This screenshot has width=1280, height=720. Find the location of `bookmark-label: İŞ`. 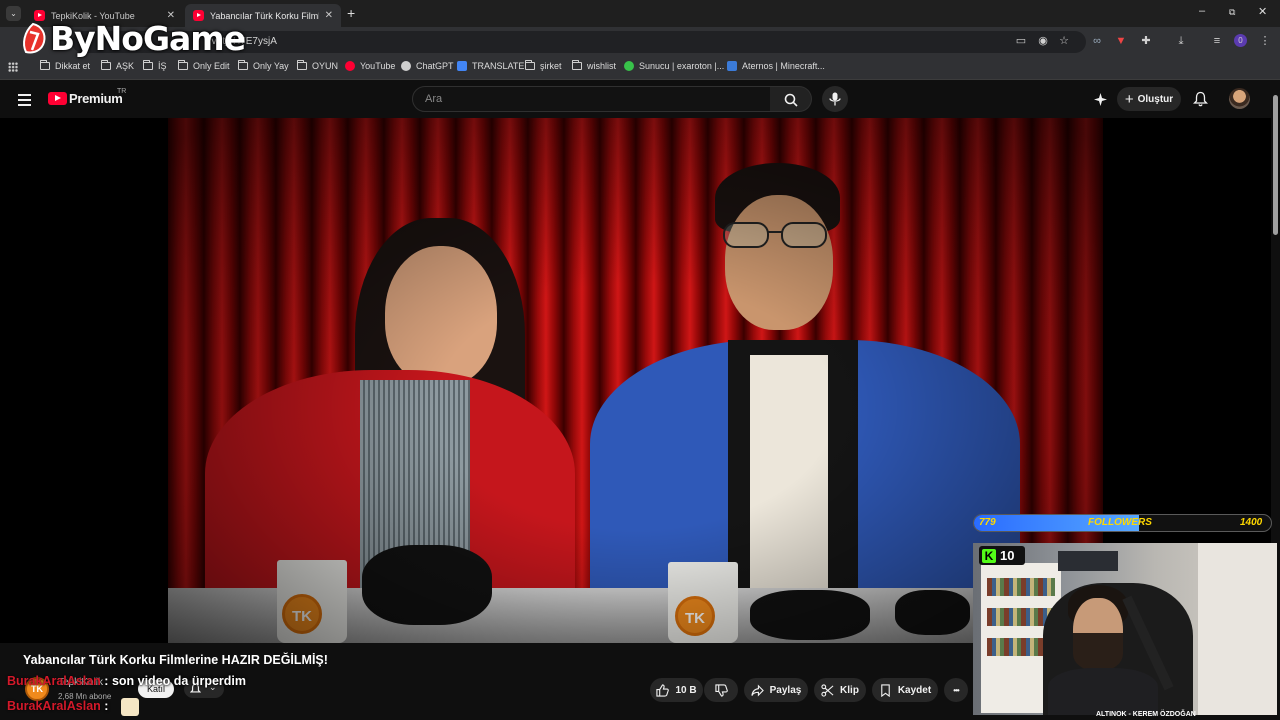

bookmark-label: İŞ is located at coordinates (162, 66).